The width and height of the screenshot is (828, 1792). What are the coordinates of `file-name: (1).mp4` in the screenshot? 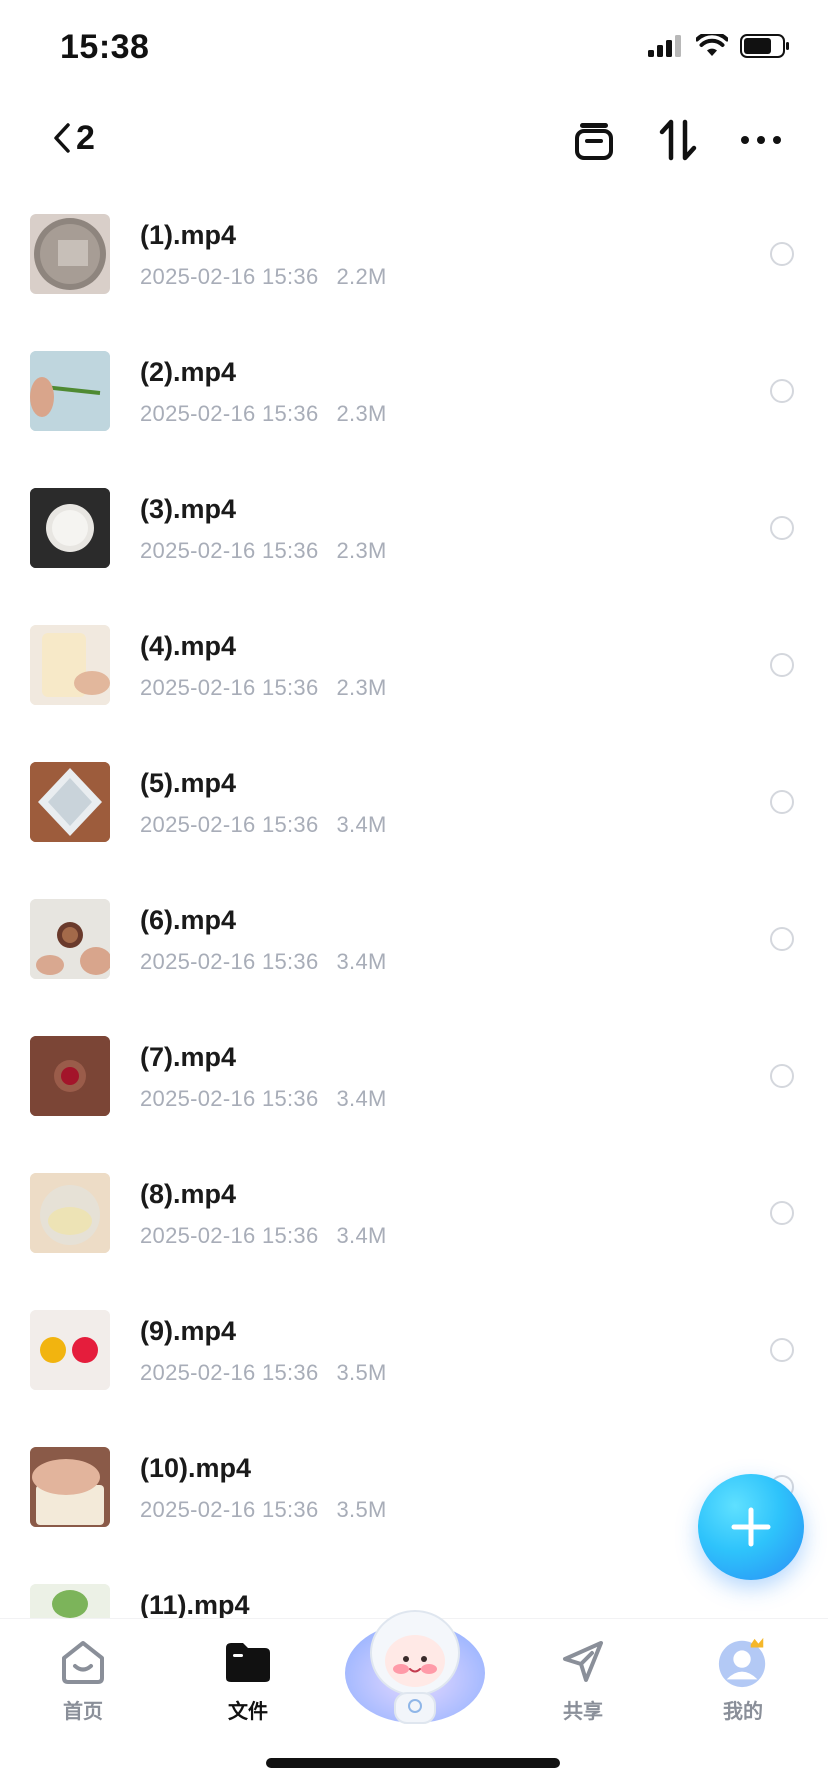 It's located at (188, 235).